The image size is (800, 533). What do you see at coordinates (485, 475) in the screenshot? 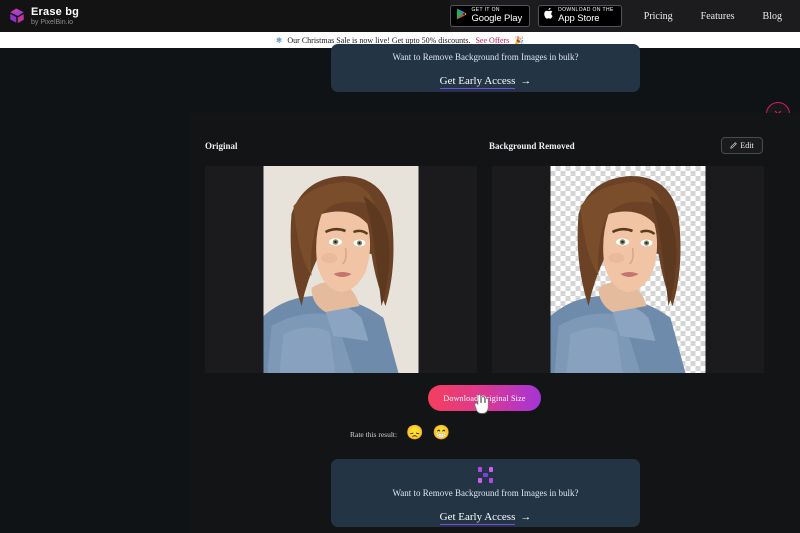
I see `pixelbin-x-icon` at bounding box center [485, 475].